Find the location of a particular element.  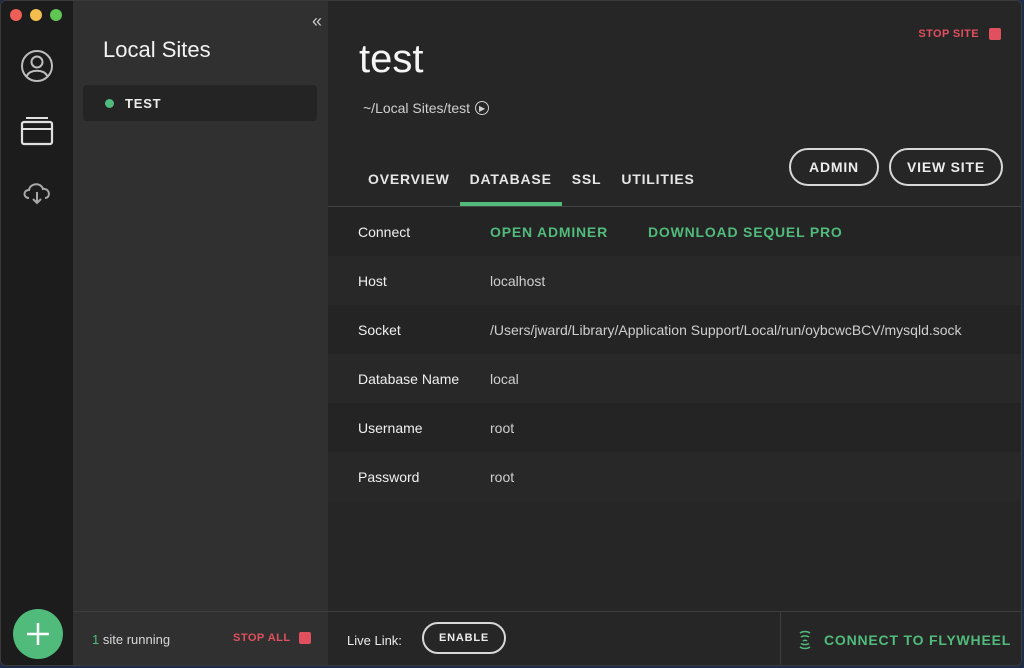

maximize-window-button is located at coordinates (56, 15).